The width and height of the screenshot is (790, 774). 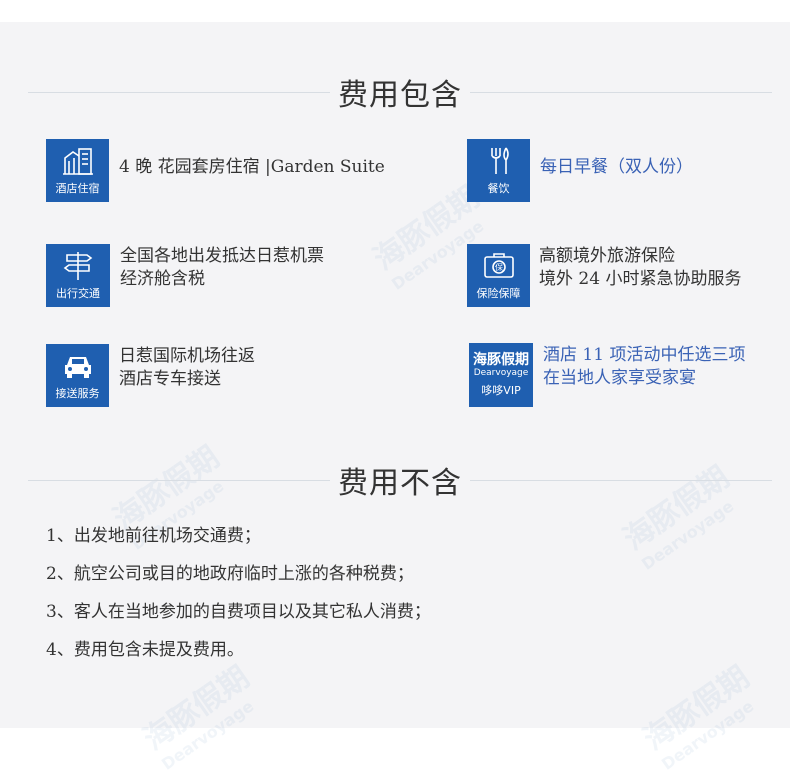 I want to click on included-item-dining: 餐饮 每日早餐（双人份）, so click(x=580, y=170).